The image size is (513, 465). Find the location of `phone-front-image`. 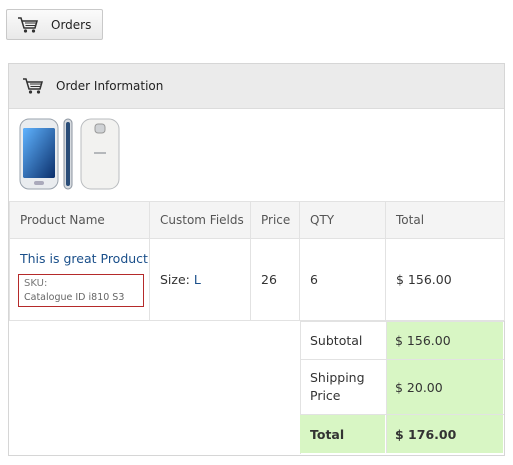

phone-front-image is located at coordinates (39, 154).